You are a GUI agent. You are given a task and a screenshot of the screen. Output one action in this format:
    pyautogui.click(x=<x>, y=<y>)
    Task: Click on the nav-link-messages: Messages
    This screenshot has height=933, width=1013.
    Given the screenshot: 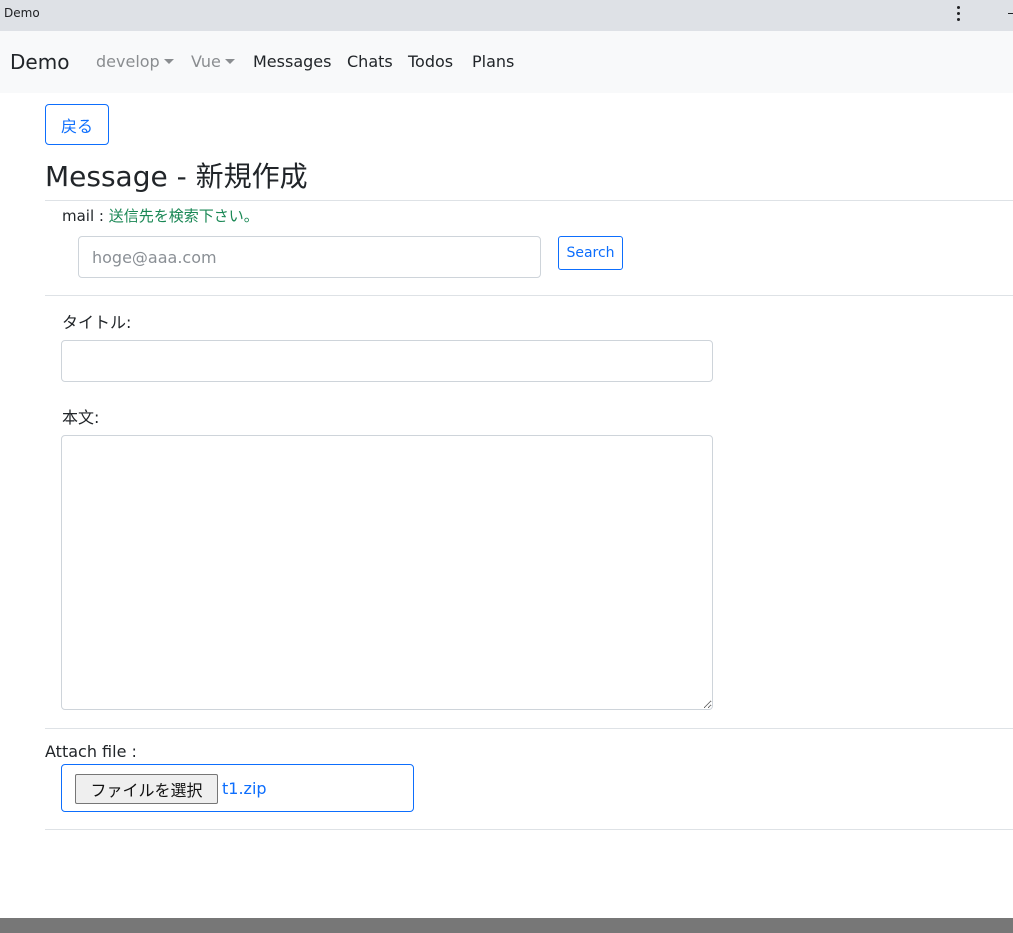 What is the action you would take?
    pyautogui.click(x=292, y=61)
    